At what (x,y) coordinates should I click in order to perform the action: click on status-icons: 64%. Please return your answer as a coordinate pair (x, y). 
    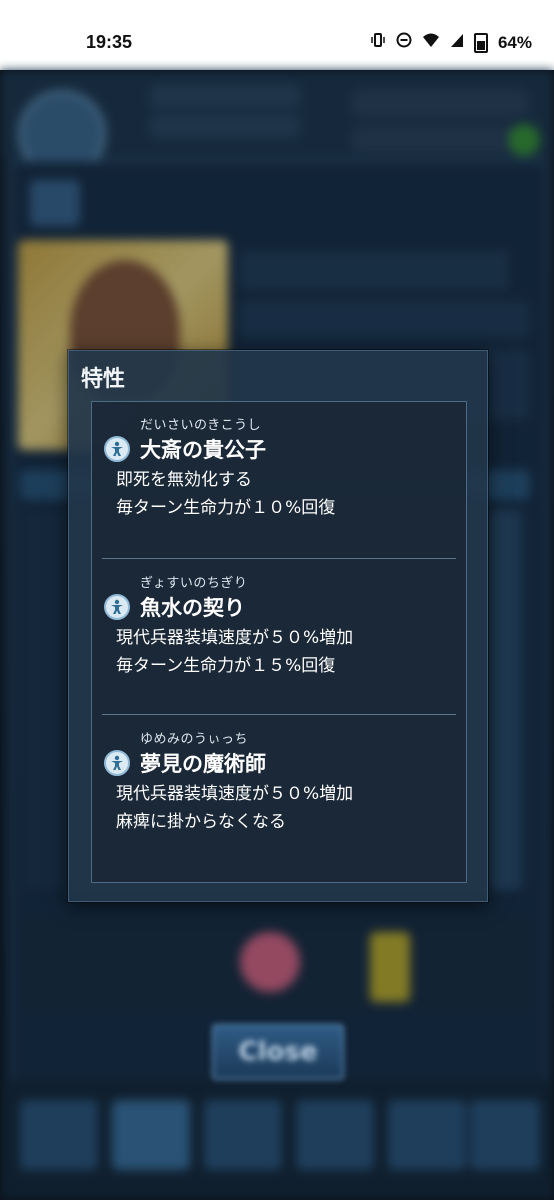
    Looking at the image, I should click on (451, 42).